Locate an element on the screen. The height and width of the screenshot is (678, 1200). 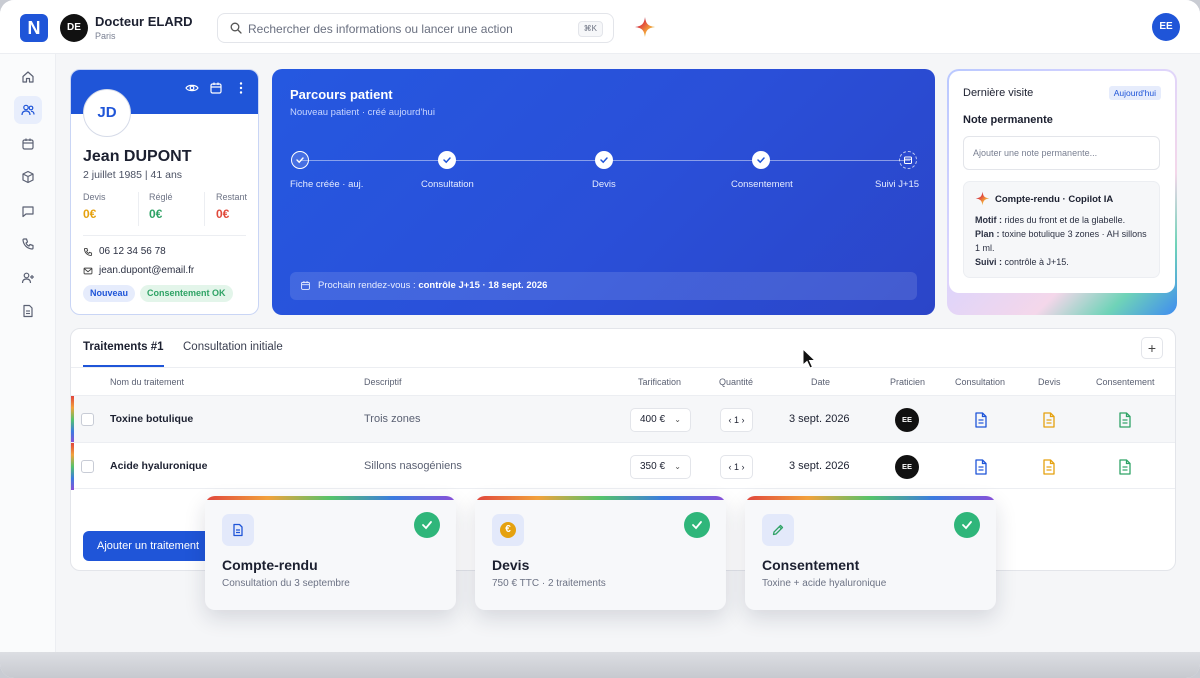
doctor-avatar: DE is located at coordinates (74, 28).